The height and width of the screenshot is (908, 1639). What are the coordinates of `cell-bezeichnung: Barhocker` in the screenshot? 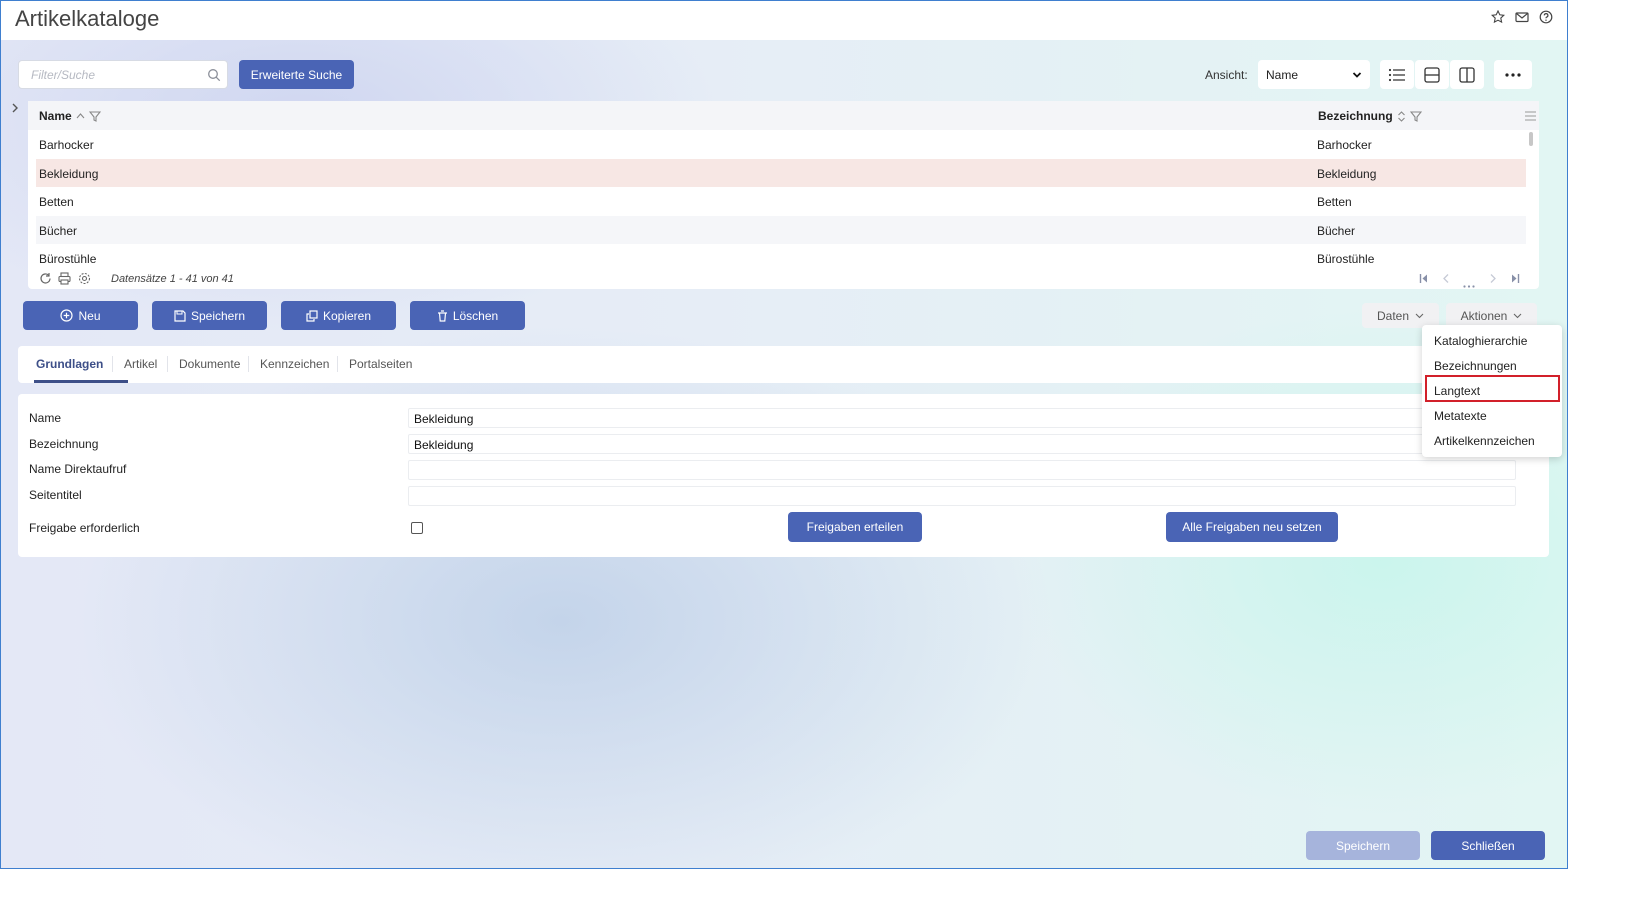 It's located at (1344, 145).